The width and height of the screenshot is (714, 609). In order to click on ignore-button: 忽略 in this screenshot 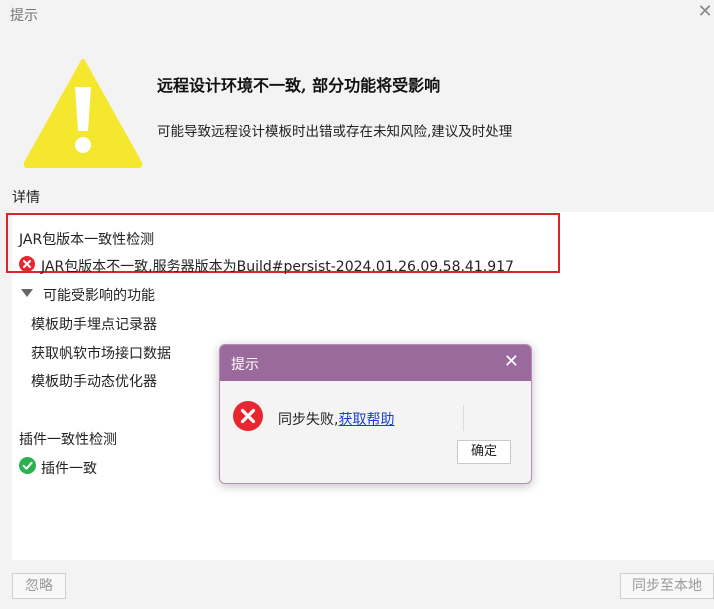, I will do `click(39, 586)`.